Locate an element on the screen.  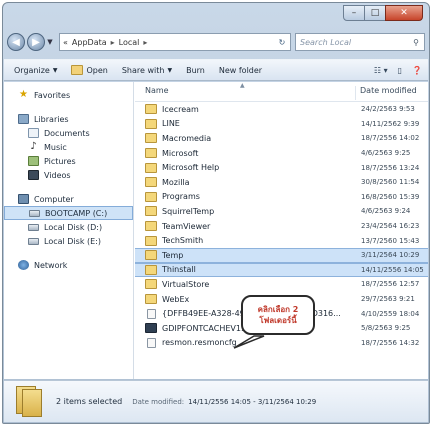
file-row: Microsoft Help 18/7/2556 13:24 is located at coordinates (281, 167).